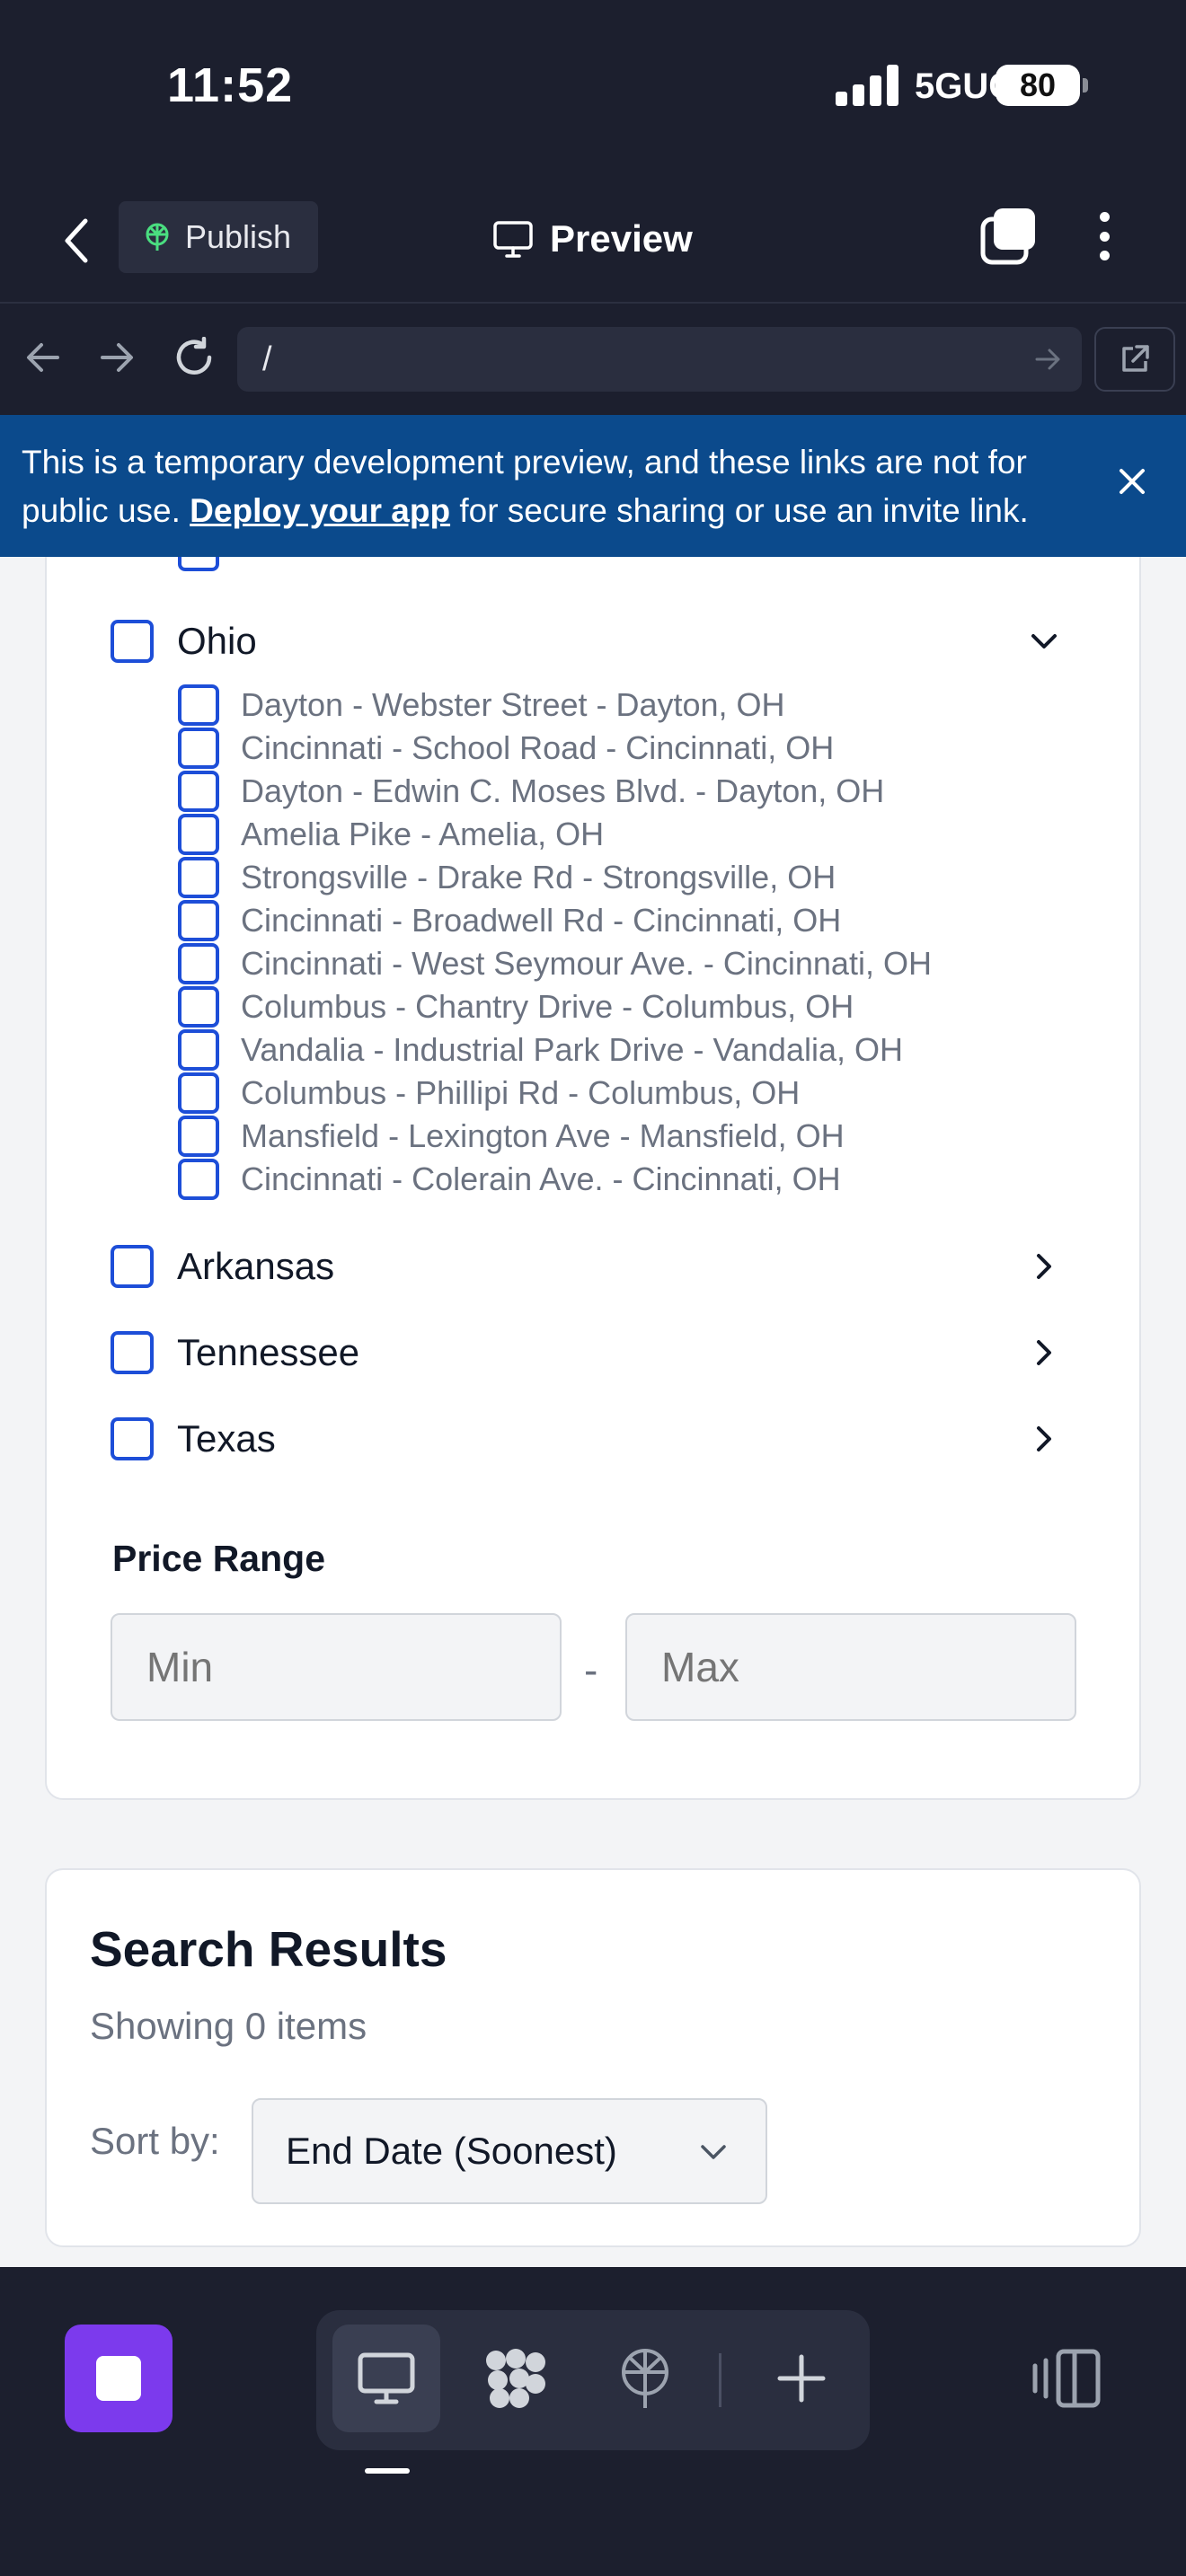  Describe the element at coordinates (238, 236) in the screenshot. I see `publish-label: Publish` at that location.